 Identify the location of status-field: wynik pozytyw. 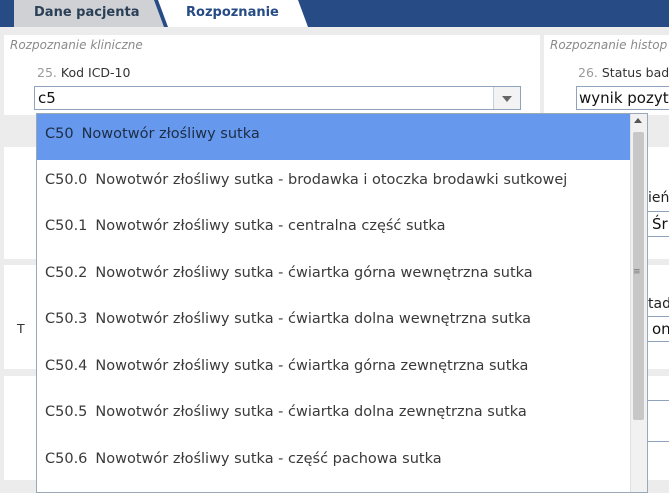
(622, 98).